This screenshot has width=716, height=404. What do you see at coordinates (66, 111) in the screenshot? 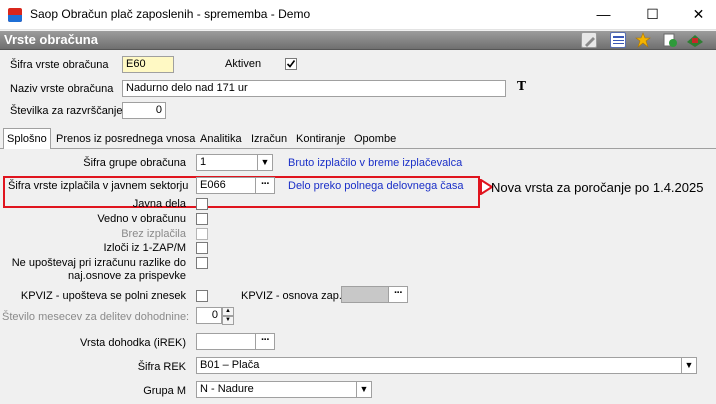
I see `stevilka-label: Številka za razvrščanje` at bounding box center [66, 111].